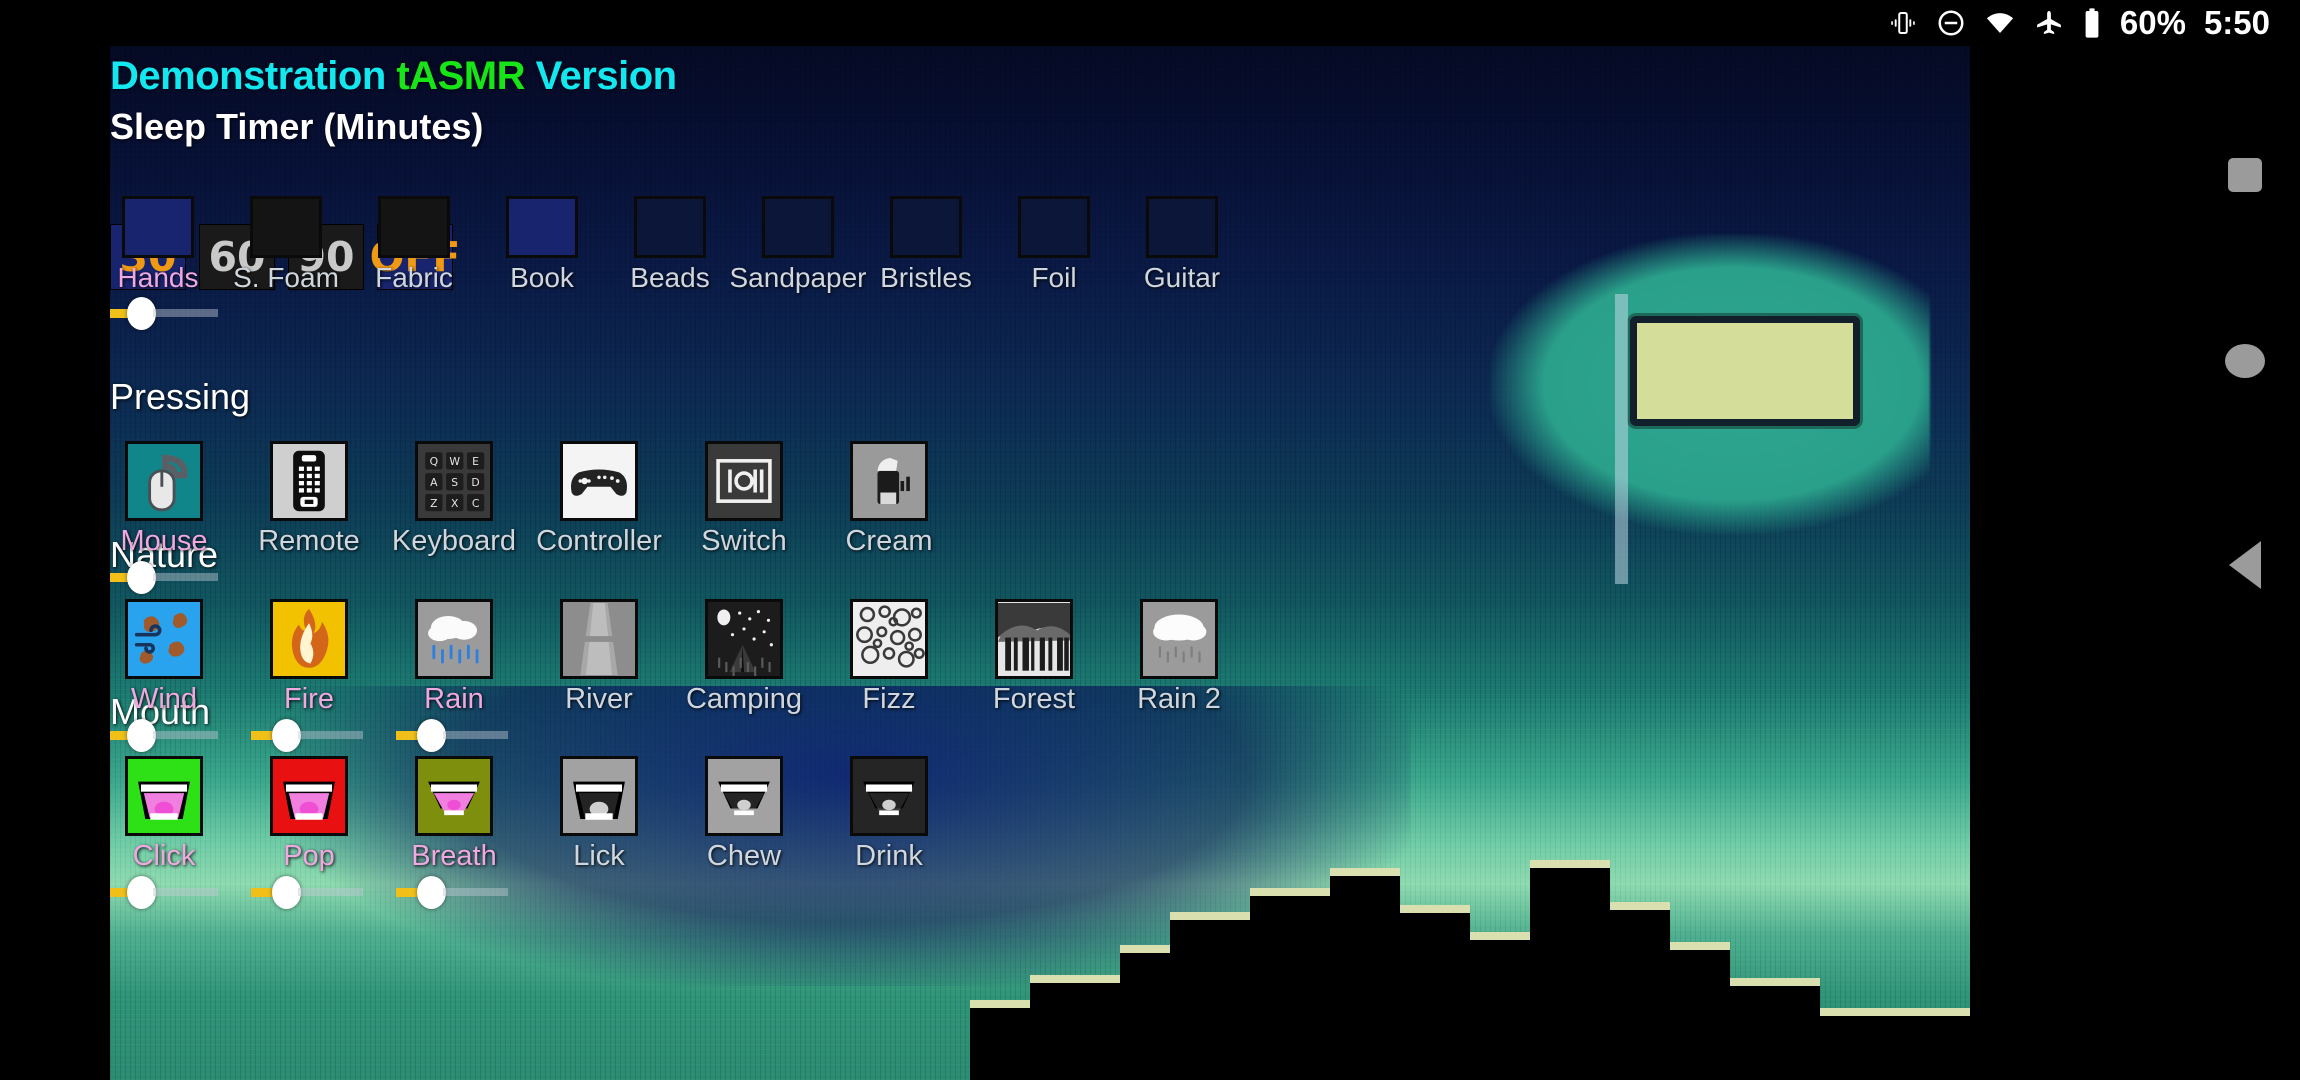 This screenshot has width=2300, height=1080. Describe the element at coordinates (164, 481) in the screenshot. I see `mouse-icon` at that location.